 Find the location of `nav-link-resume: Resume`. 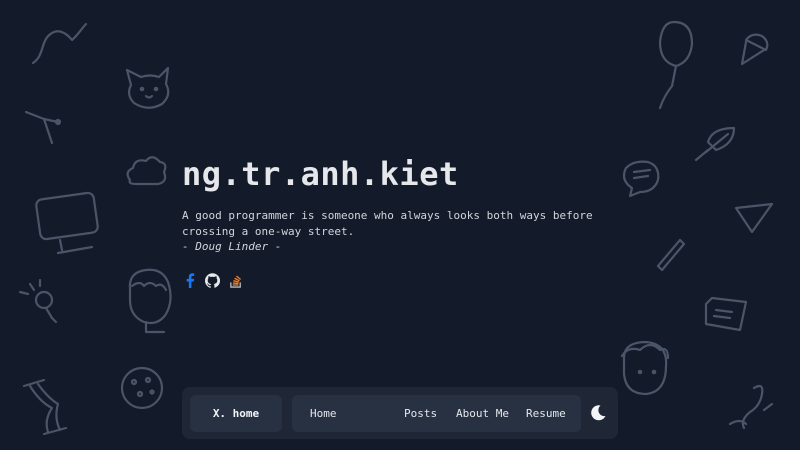

nav-link-resume: Resume is located at coordinates (546, 413).